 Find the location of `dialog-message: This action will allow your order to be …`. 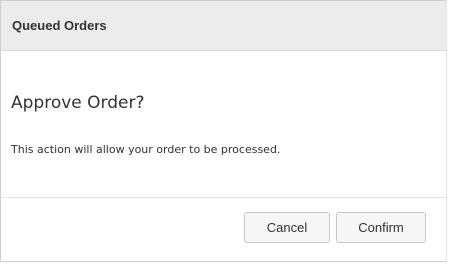

dialog-message: This action will allow your order to be … is located at coordinates (146, 149).